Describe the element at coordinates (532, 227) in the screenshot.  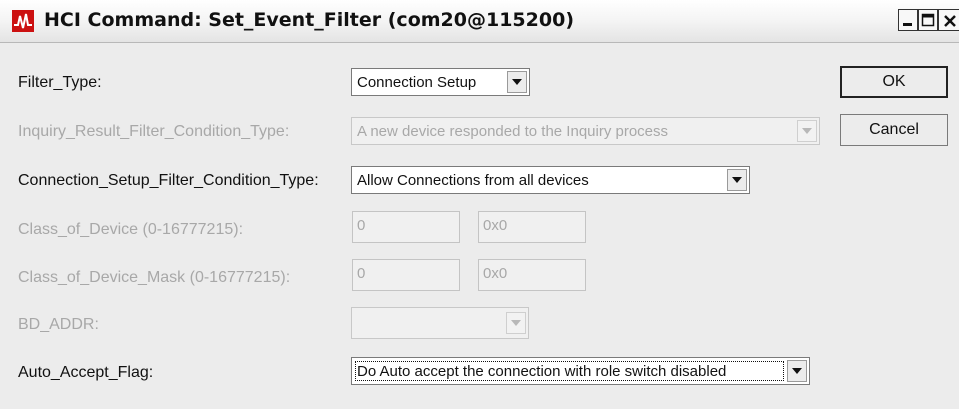
I see `class-of-device-hex-input: 0x0` at that location.